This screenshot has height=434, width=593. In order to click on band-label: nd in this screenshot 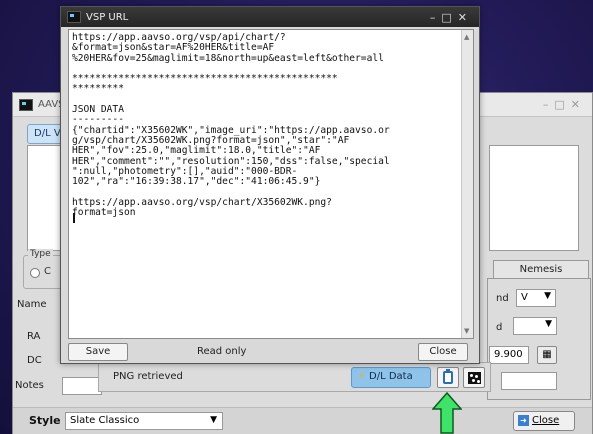, I will do `click(502, 298)`.